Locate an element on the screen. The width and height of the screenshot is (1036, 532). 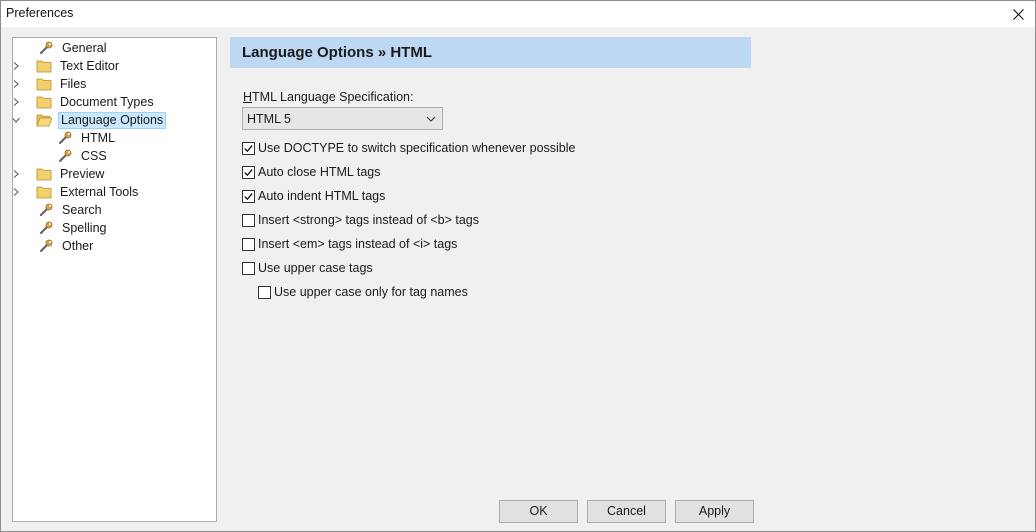
panel-header: Language Options » HTML is located at coordinates (490, 52).